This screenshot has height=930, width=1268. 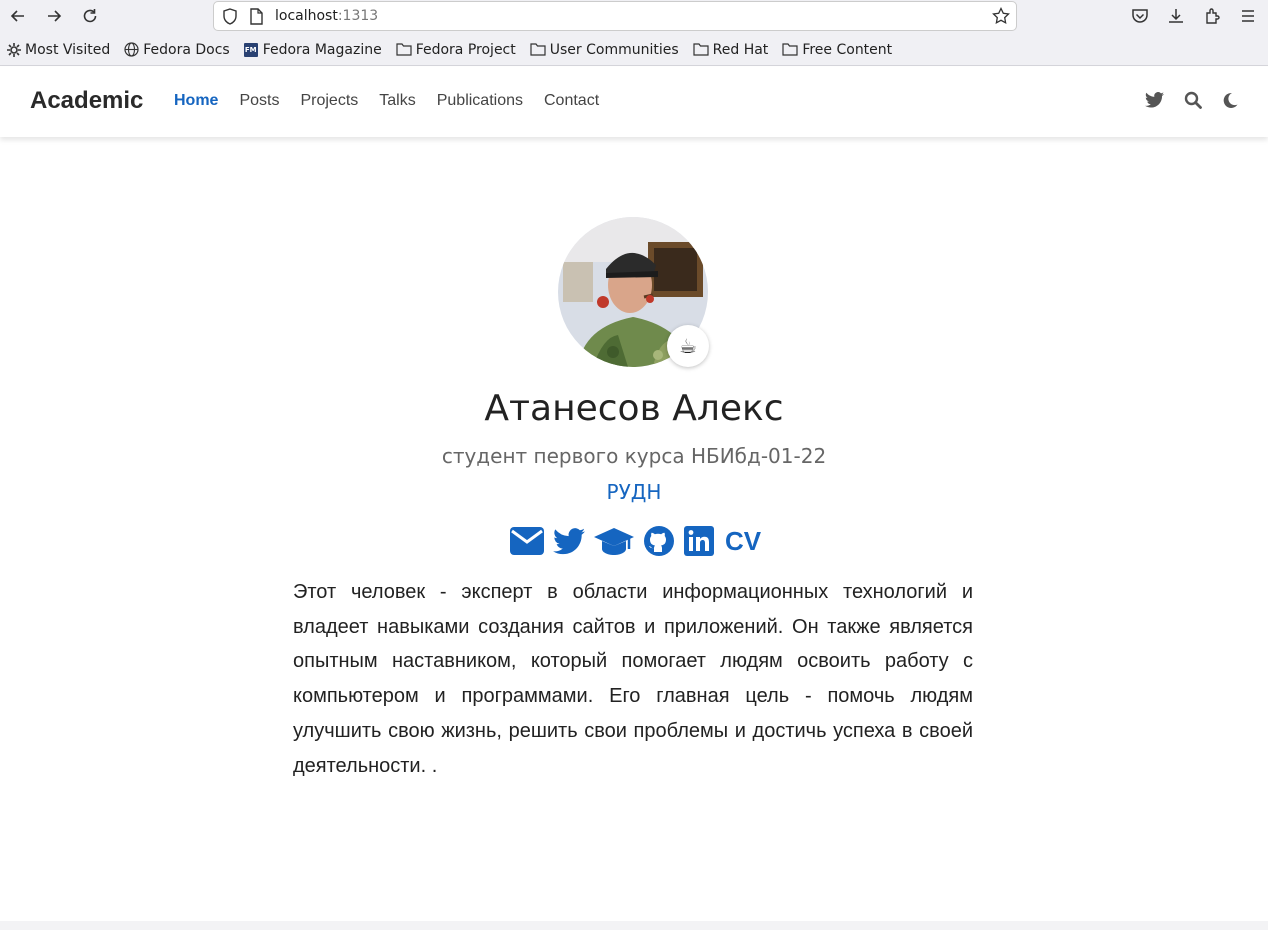 I want to click on pocket-icon, so click(x=1140, y=16).